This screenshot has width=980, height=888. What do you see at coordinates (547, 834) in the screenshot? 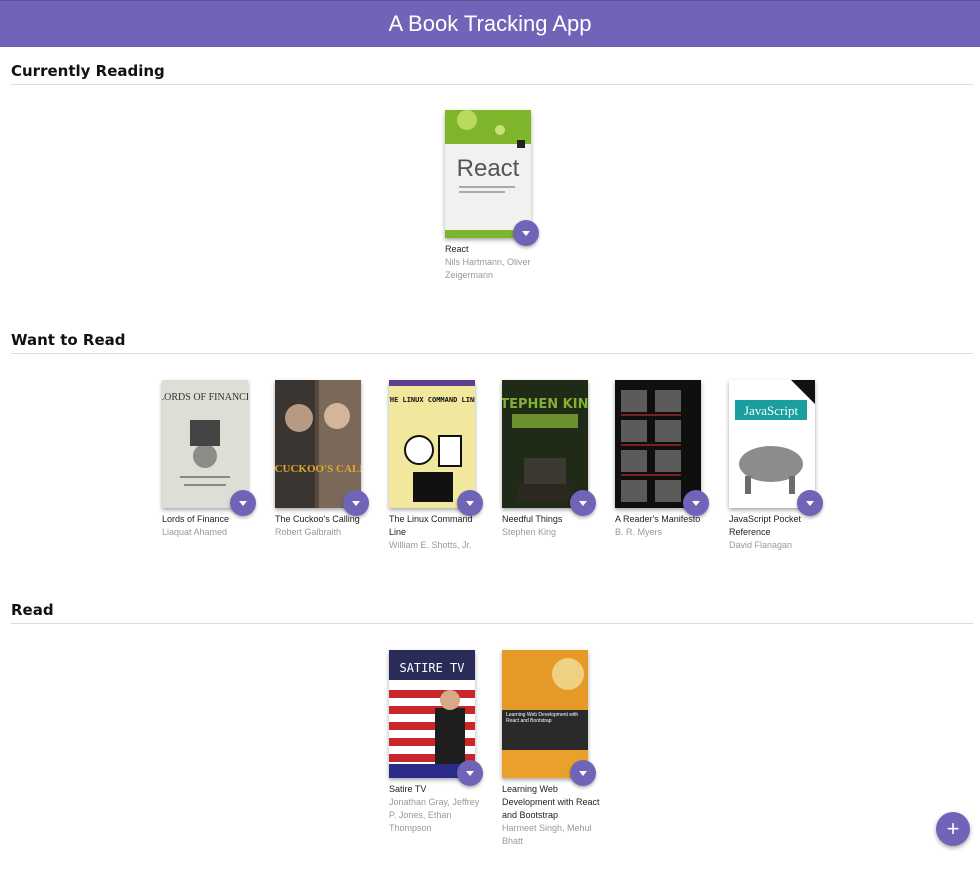
I see `book-authors: Harmeet Singh, Mehul Bhatt` at bounding box center [547, 834].